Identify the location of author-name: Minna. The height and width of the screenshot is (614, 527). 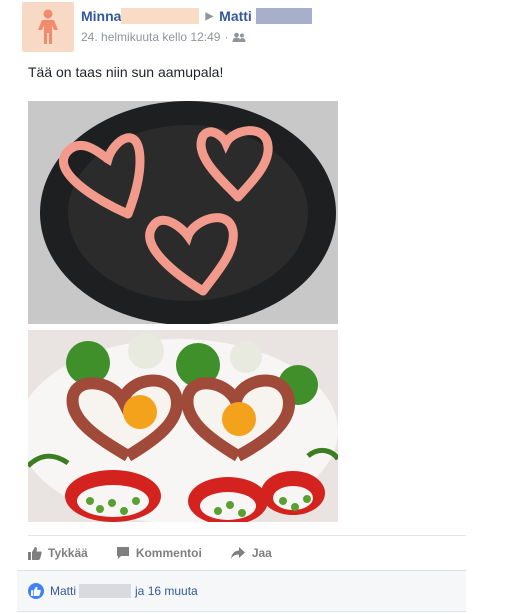
(101, 16).